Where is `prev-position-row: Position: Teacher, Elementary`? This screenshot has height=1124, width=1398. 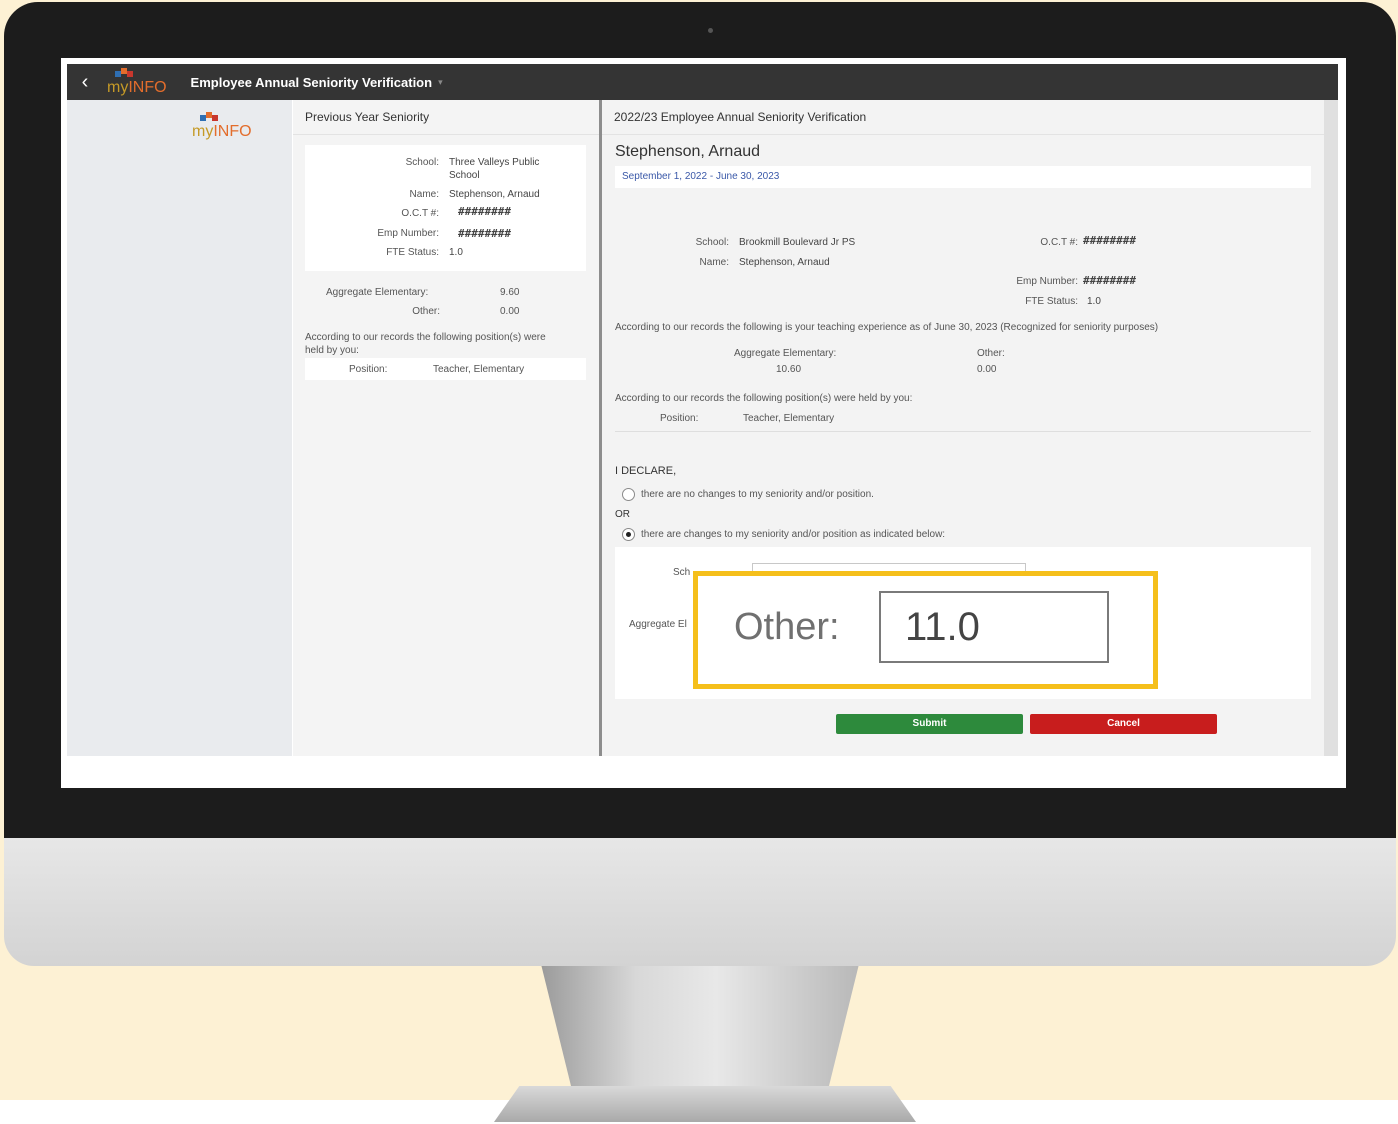 prev-position-row: Position: Teacher, Elementary is located at coordinates (445, 369).